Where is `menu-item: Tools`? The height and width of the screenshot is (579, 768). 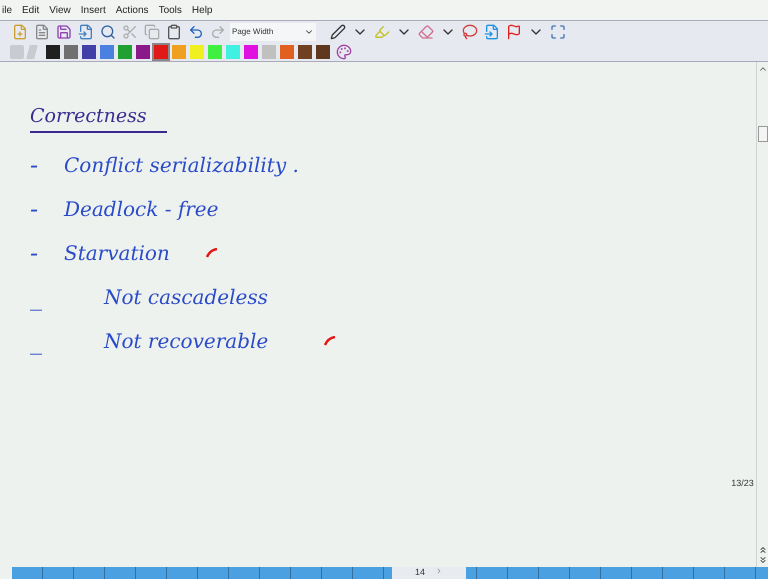 menu-item: Tools is located at coordinates (170, 10).